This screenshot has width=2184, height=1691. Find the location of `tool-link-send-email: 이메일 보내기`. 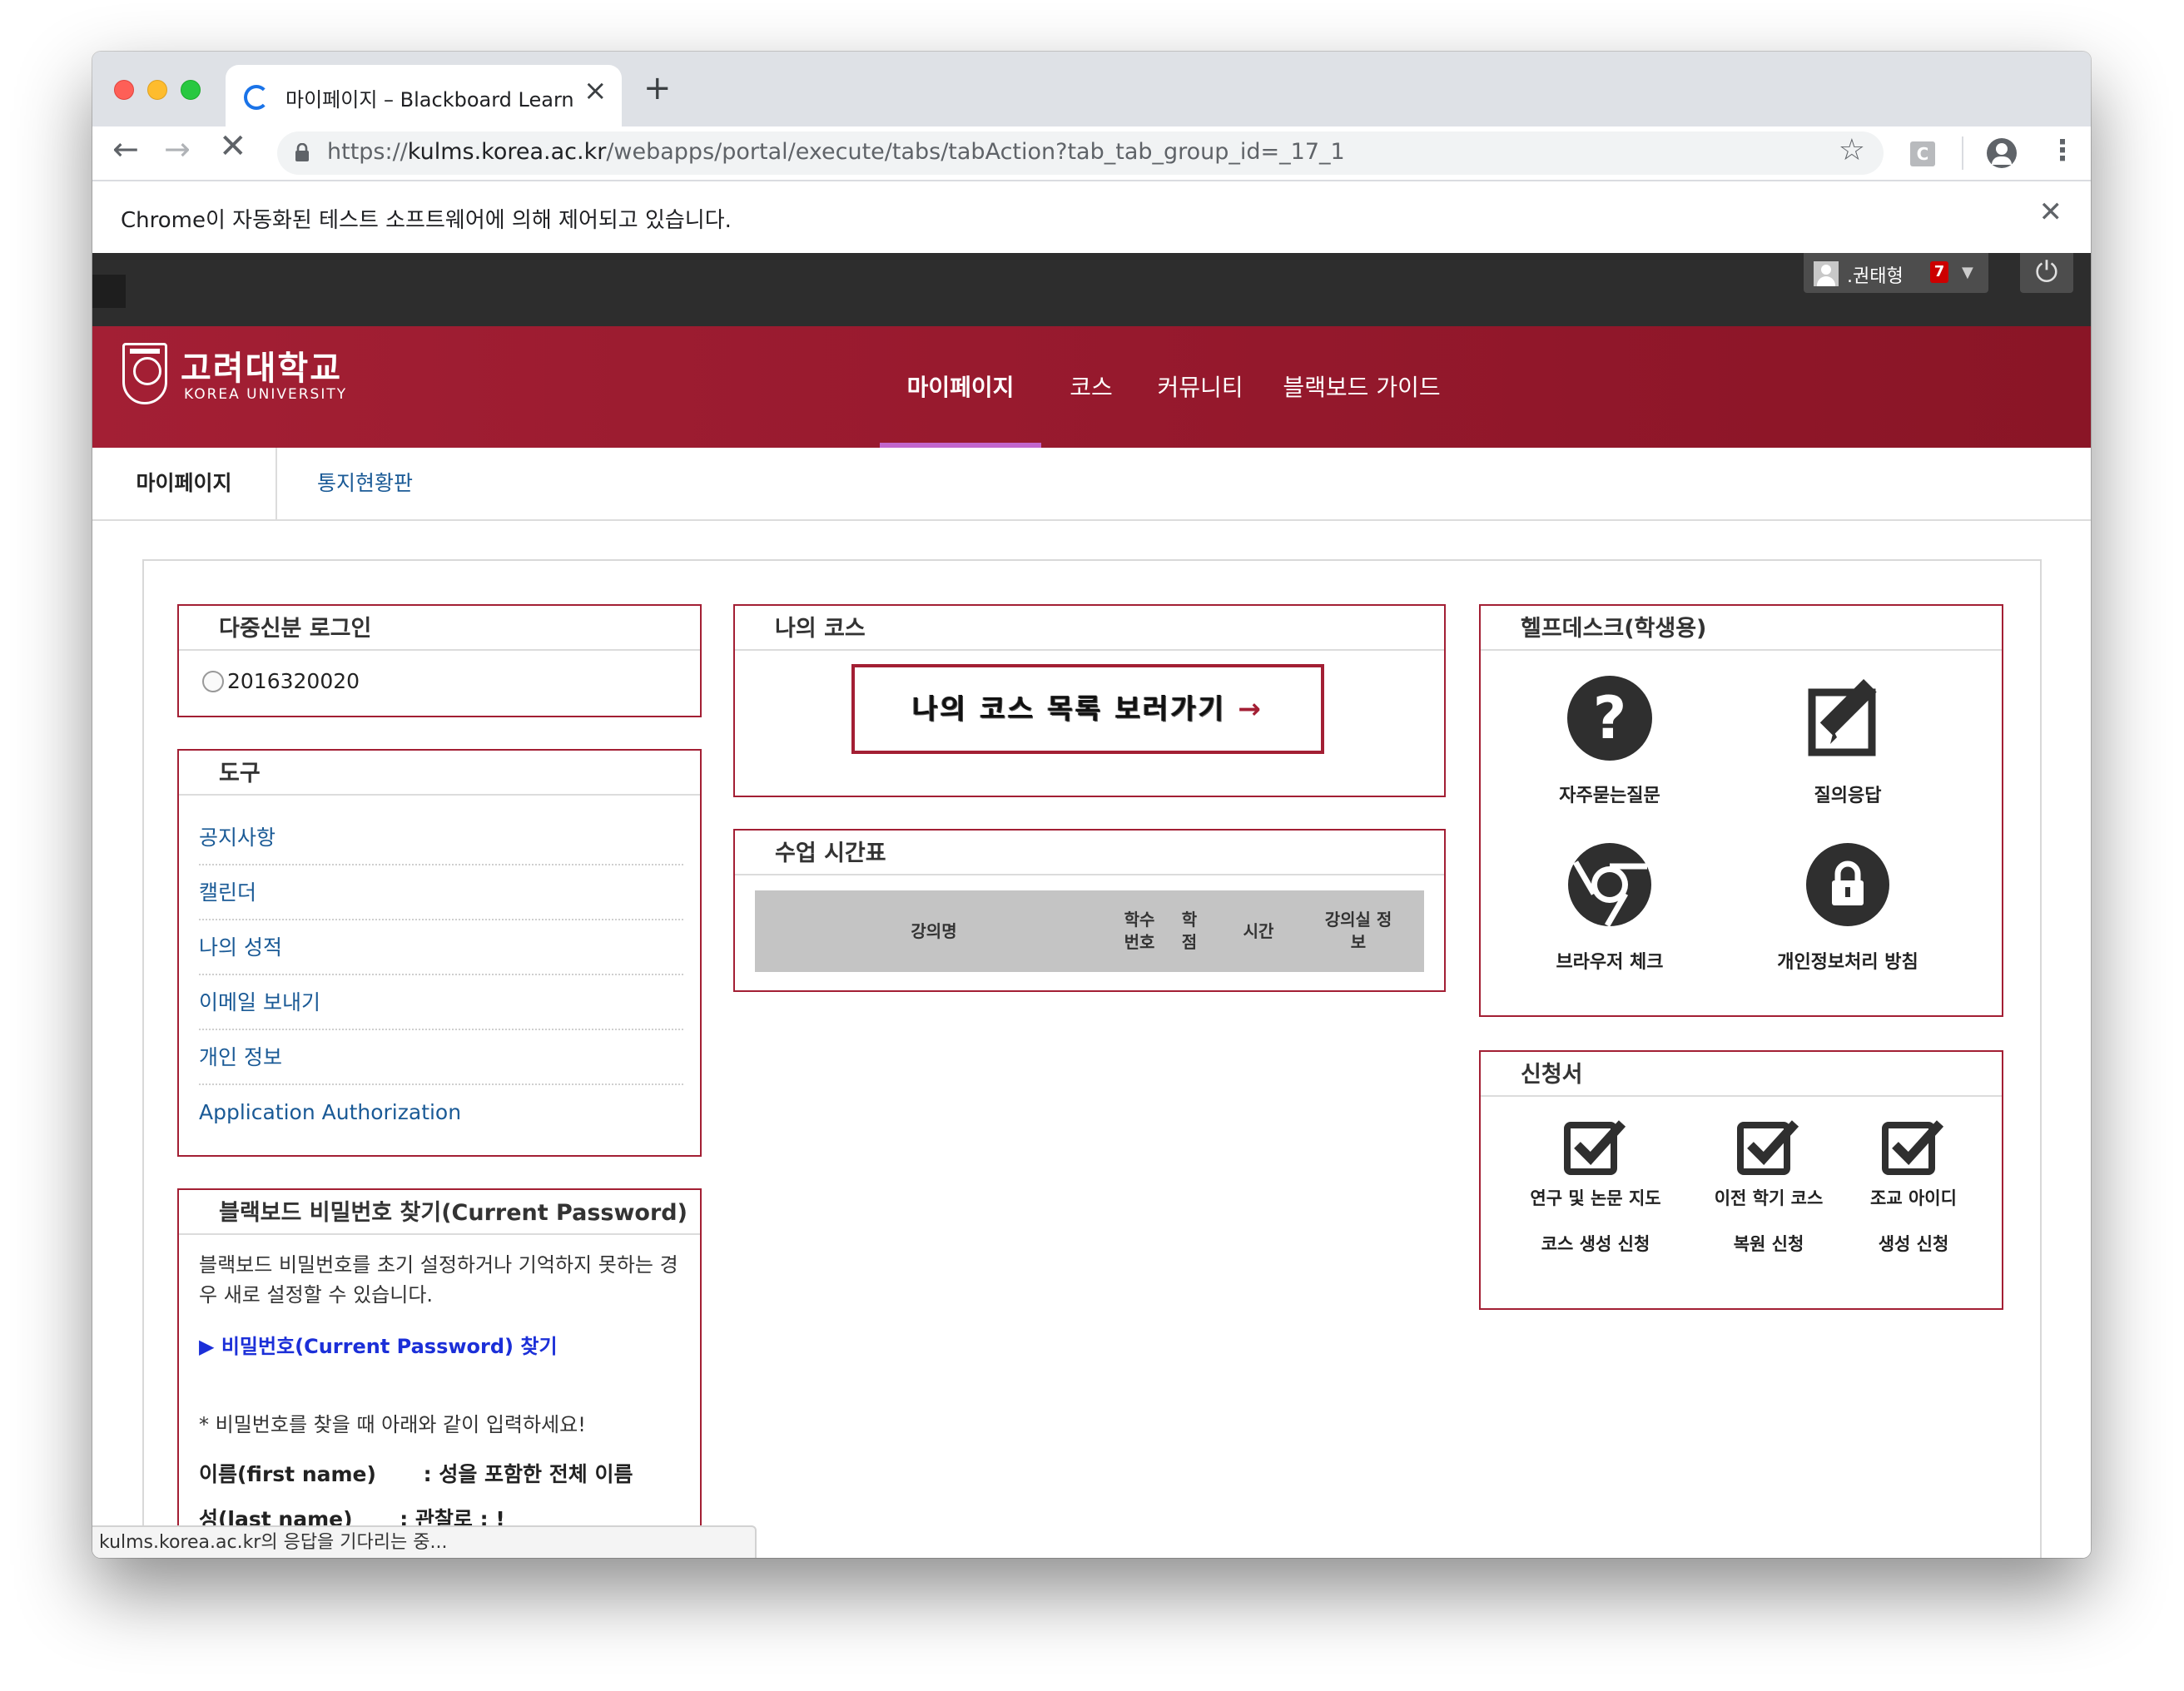

tool-link-send-email: 이메일 보내기 is located at coordinates (441, 1002).